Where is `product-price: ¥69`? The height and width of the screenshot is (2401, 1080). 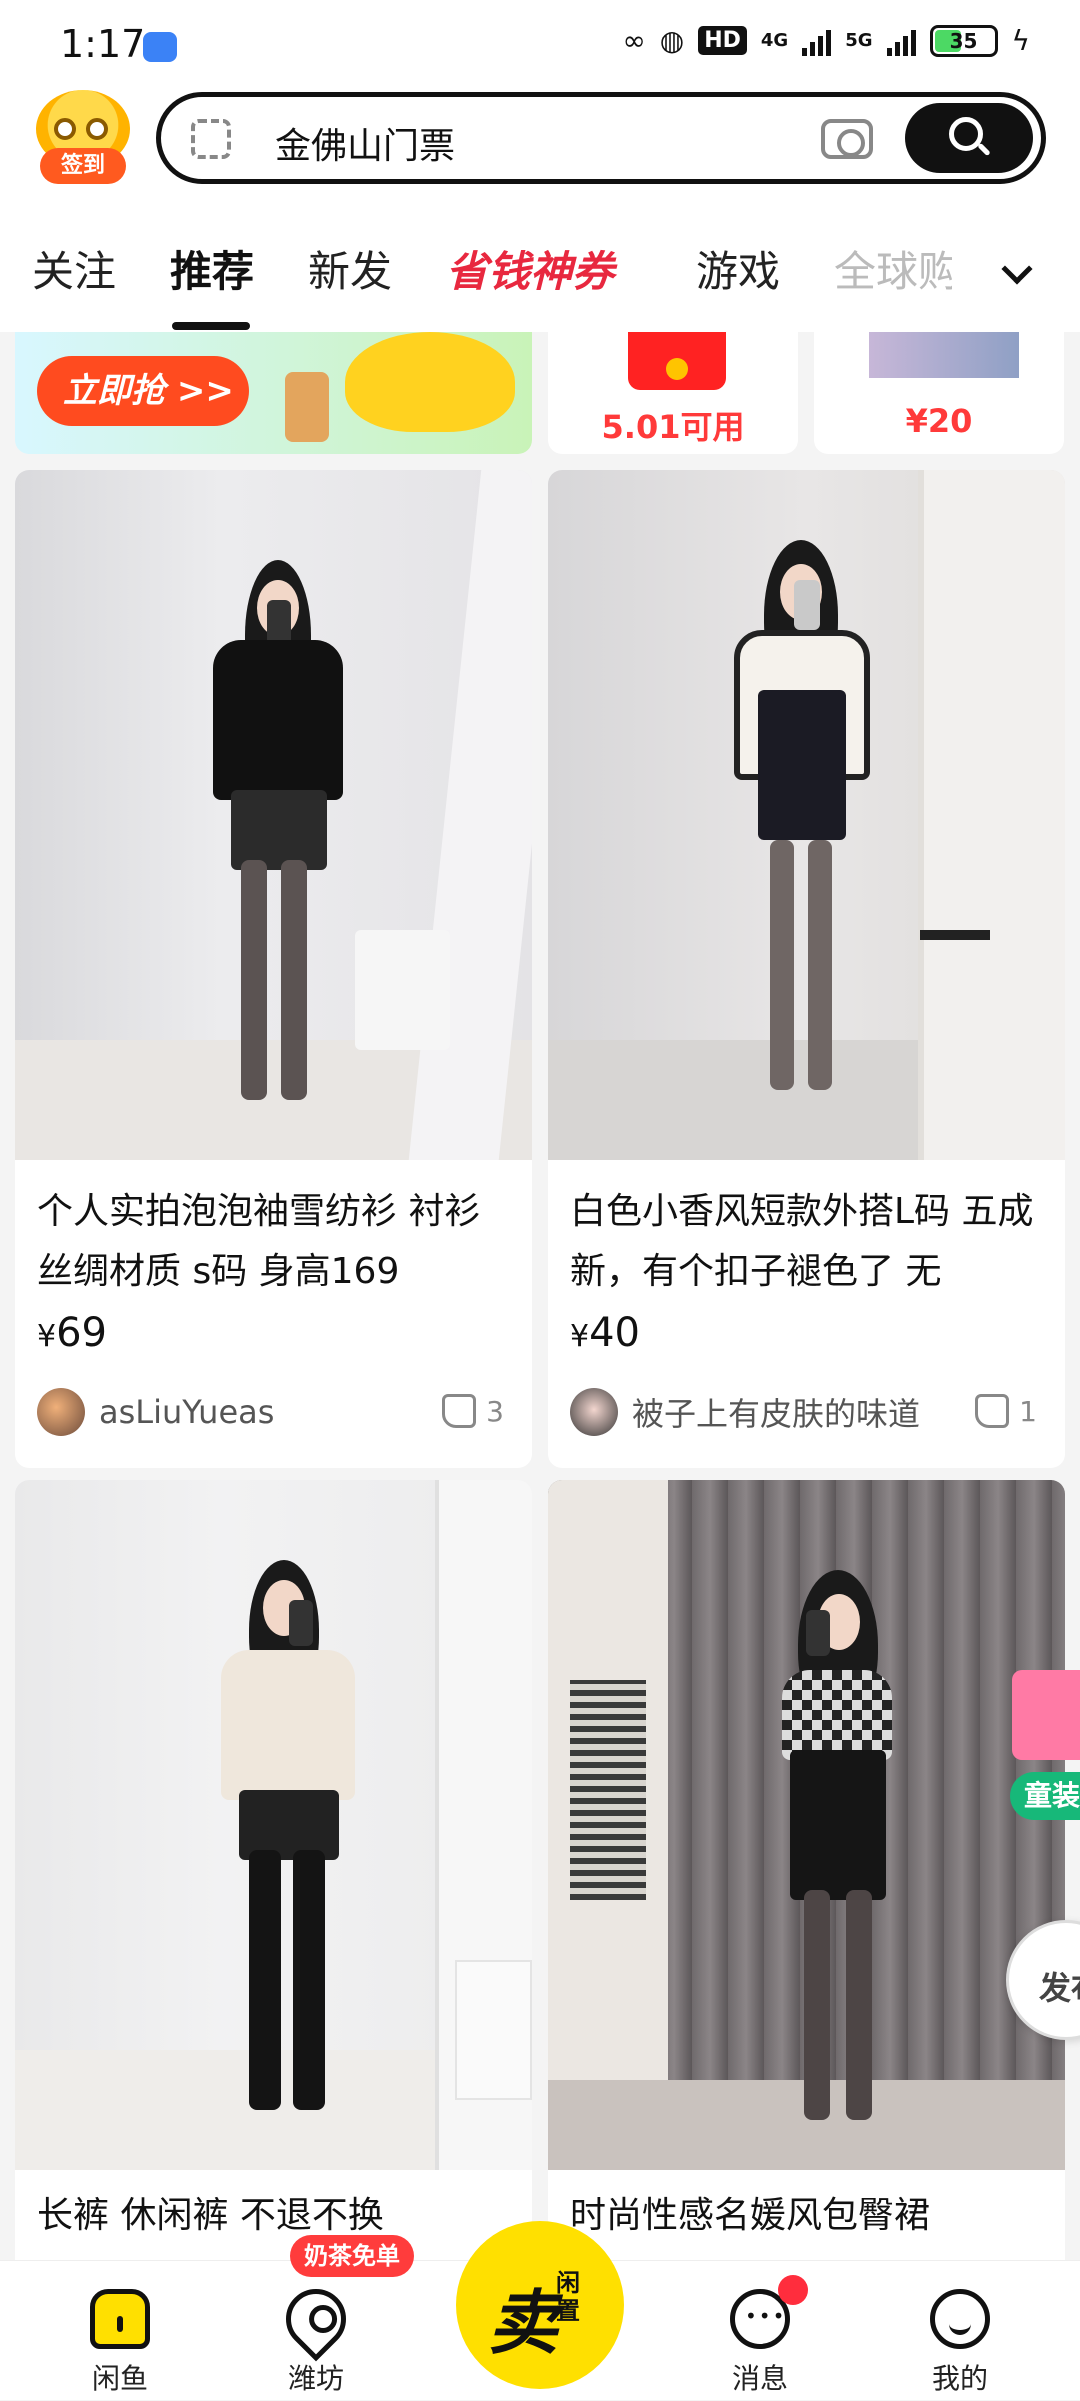 product-price: ¥69 is located at coordinates (72, 1333).